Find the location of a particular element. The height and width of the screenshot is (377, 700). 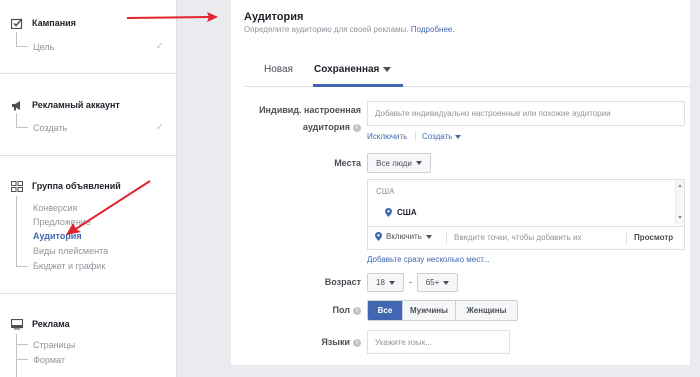

gender-selector: Все Мужчины Женщины is located at coordinates (442, 310).